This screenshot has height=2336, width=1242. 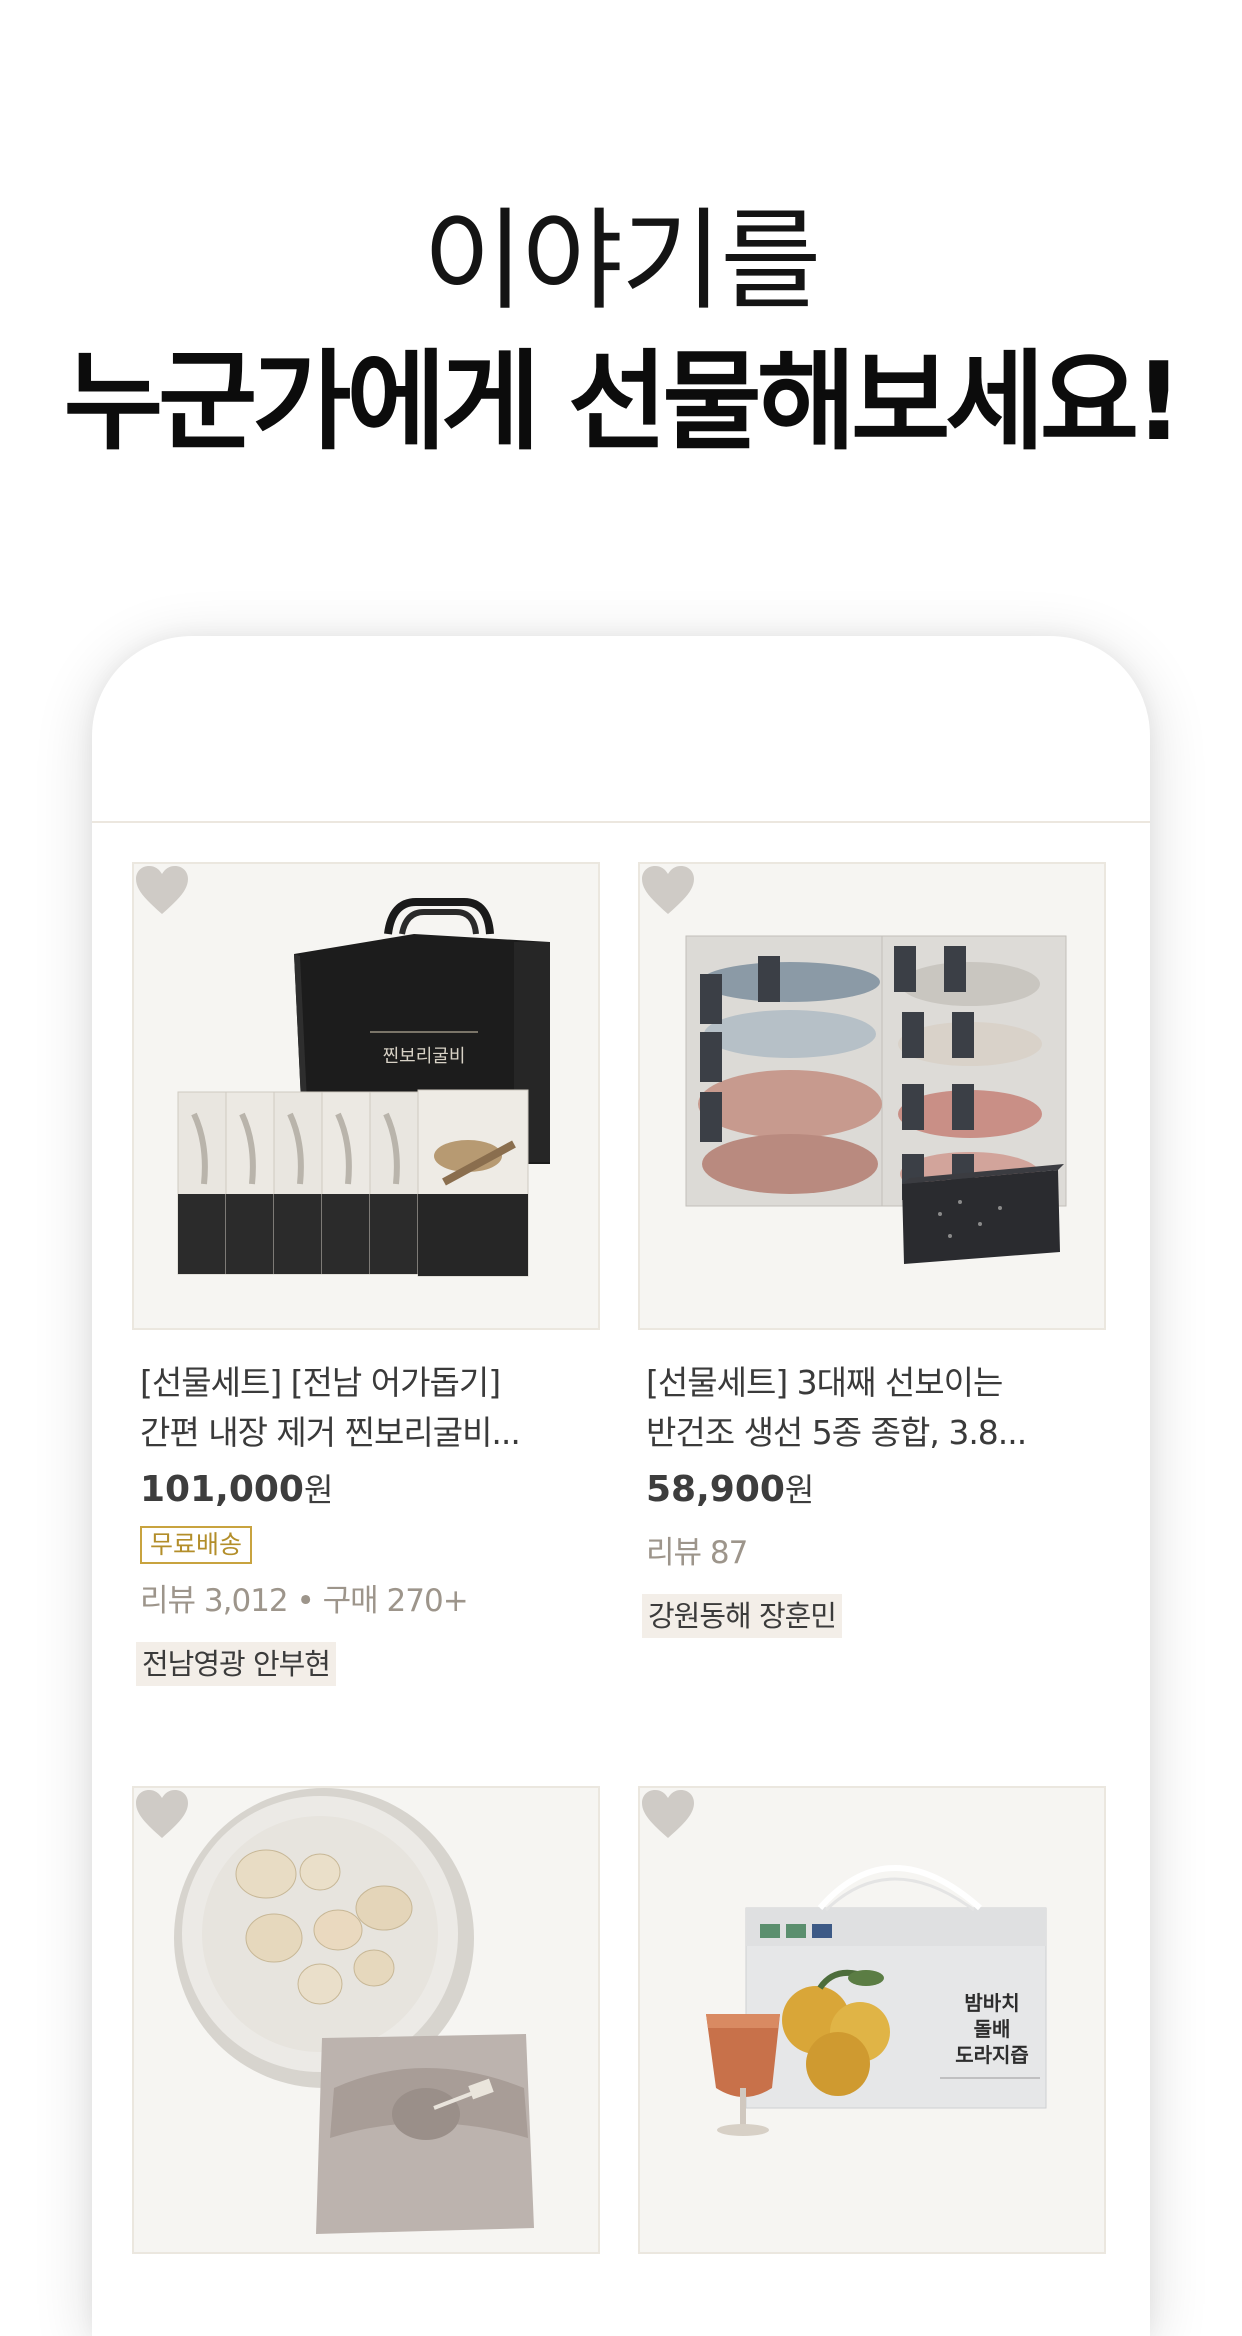 I want to click on product-image-dried-croaker: 찐보리굴비, so click(x=366, y=1096).